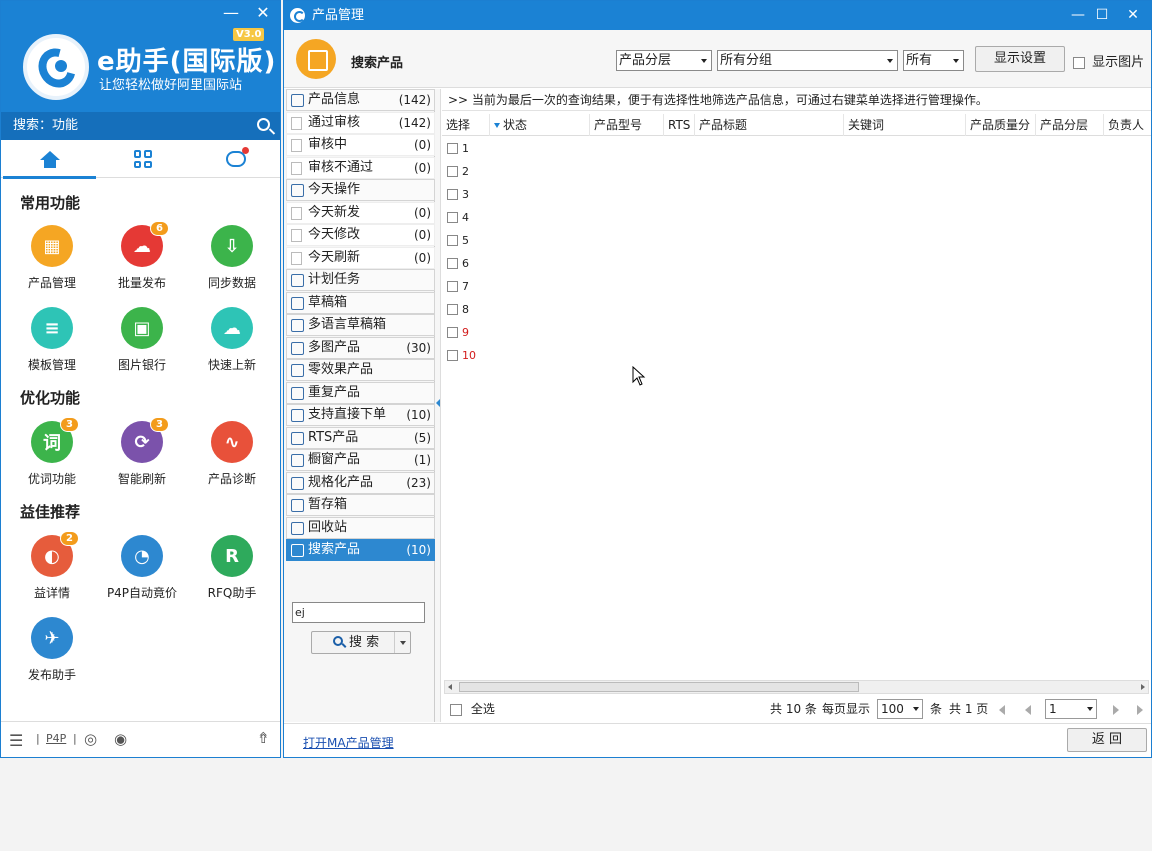 This screenshot has height=851, width=1152. I want to click on function-cloud-upload: ☁ 6 批量发布, so click(142, 256).